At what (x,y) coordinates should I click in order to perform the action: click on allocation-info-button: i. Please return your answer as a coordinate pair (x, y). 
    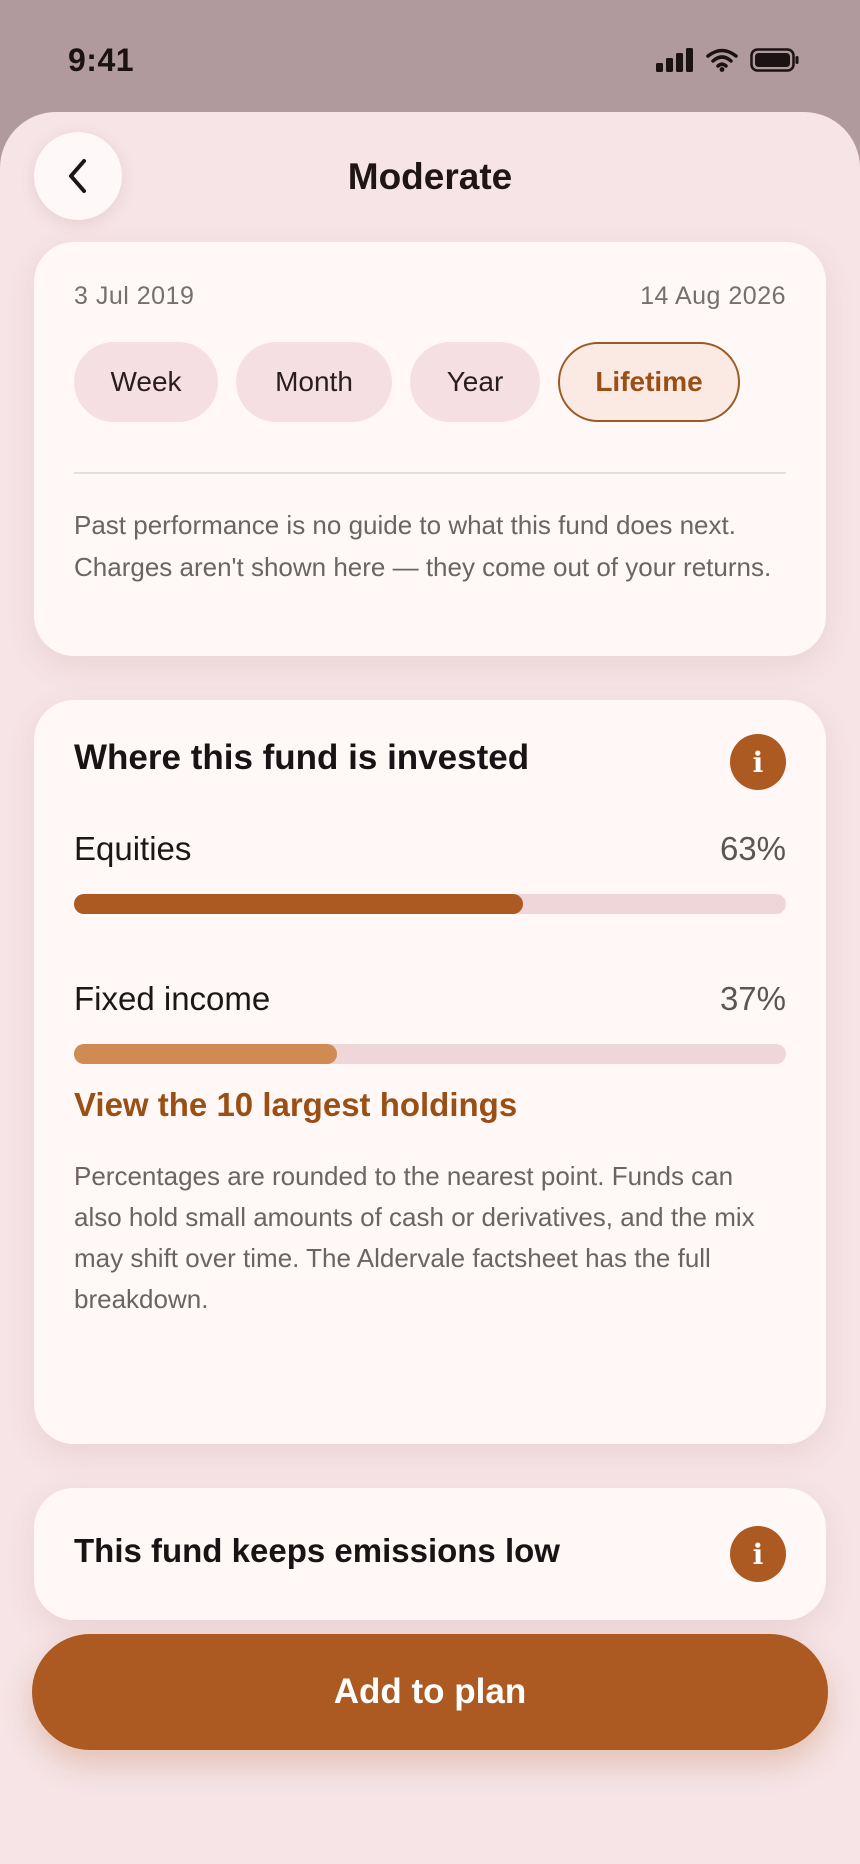
    Looking at the image, I should click on (758, 762).